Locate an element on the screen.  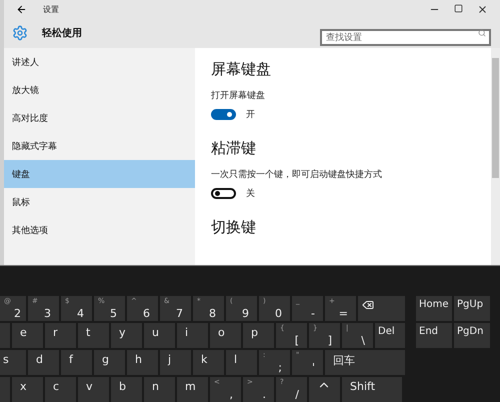
sidebar-item: 放大镜 is located at coordinates (99, 90).